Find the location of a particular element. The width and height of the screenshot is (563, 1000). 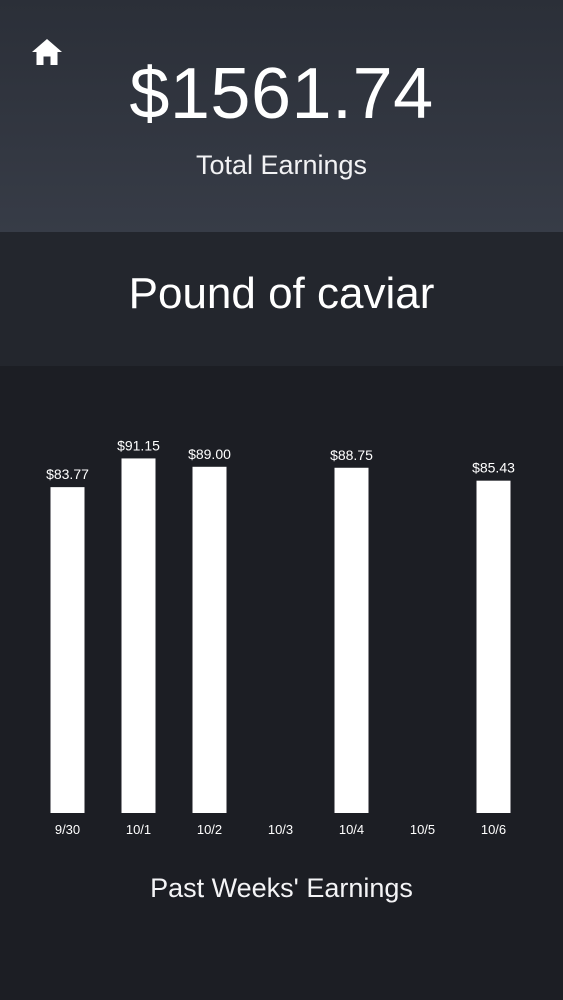

chart-caption: Past Weeks' Earnings is located at coordinates (281, 888).